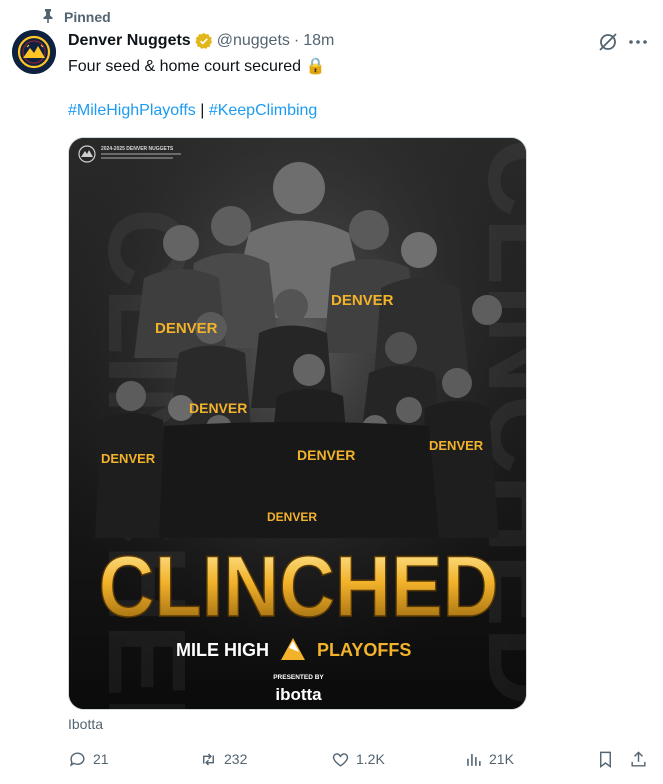  I want to click on source-label: Ibotta, so click(85, 724).